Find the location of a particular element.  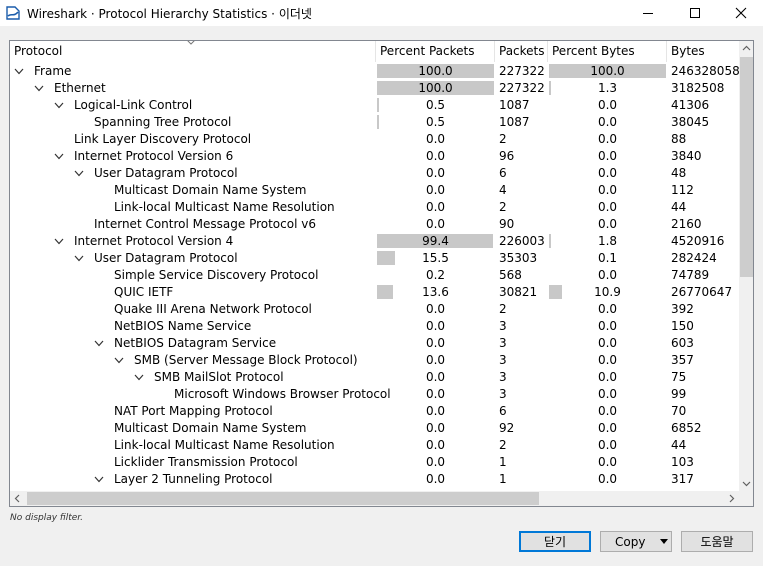

tree-row: QUIC IETF 13.6 30821 10.9 26770647 is located at coordinates (375, 292).